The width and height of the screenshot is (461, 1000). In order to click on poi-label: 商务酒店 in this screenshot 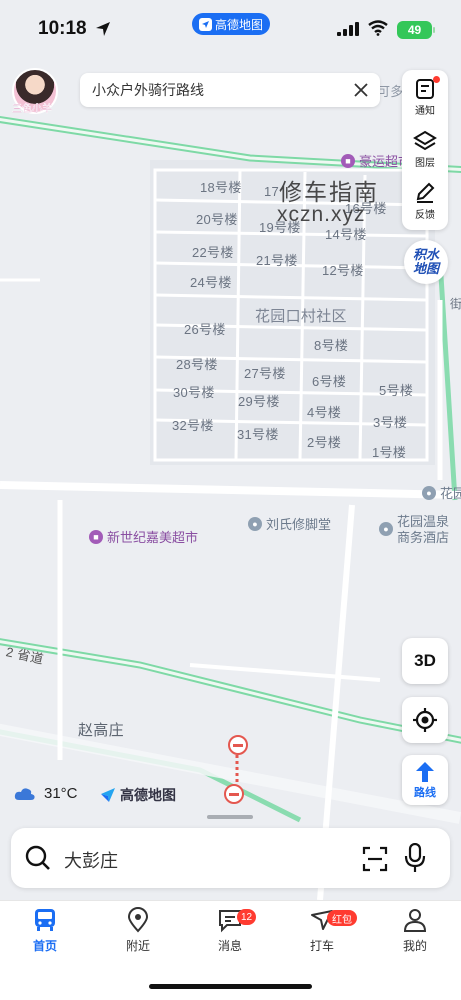, I will do `click(423, 537)`.